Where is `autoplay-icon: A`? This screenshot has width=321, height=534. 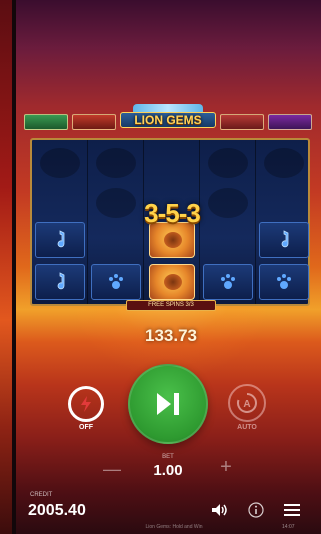
autoplay-icon: A is located at coordinates (247, 403).